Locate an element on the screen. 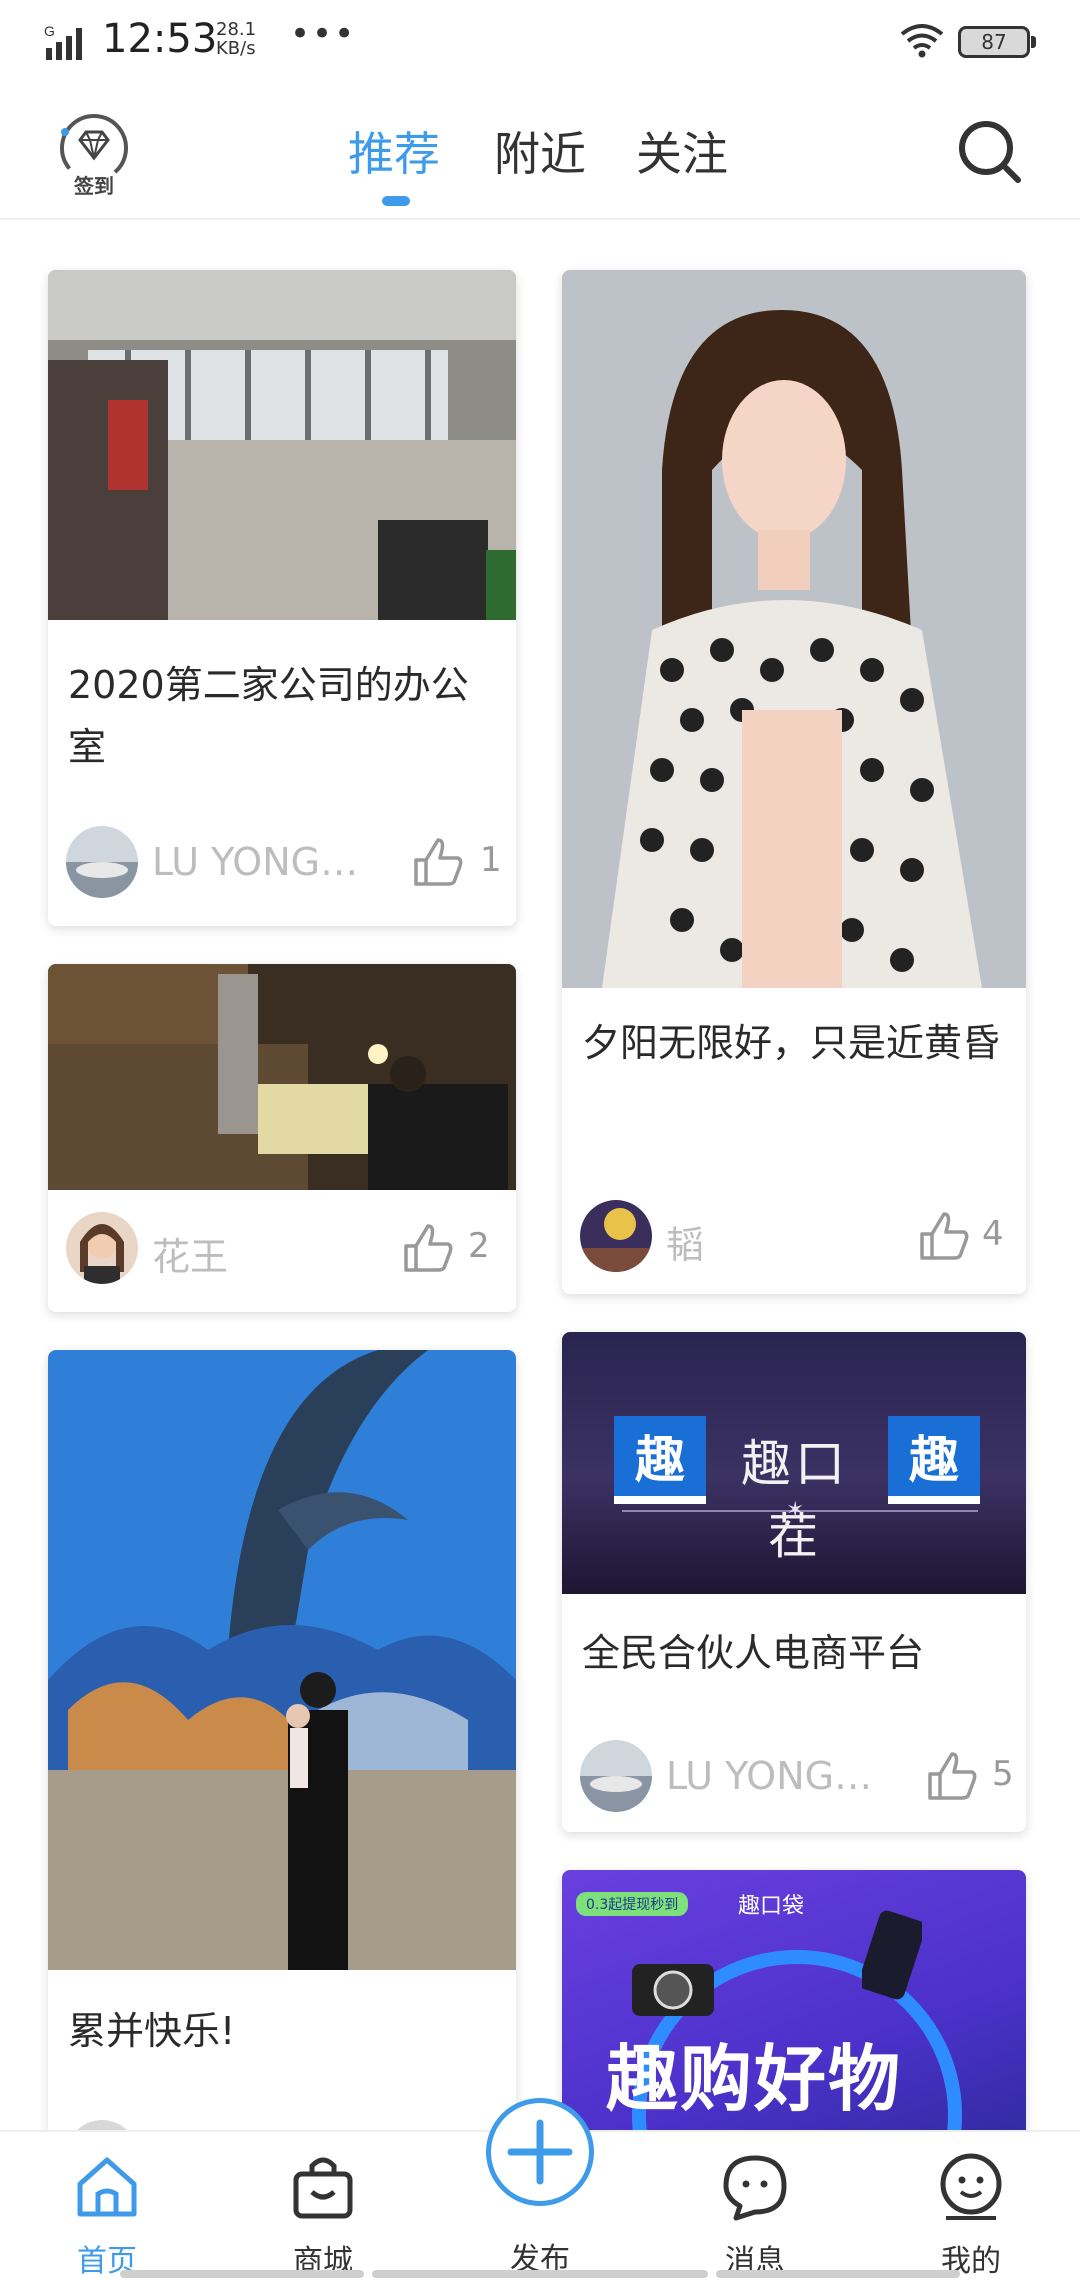  network-speed-value: 28.1 is located at coordinates (236, 29).